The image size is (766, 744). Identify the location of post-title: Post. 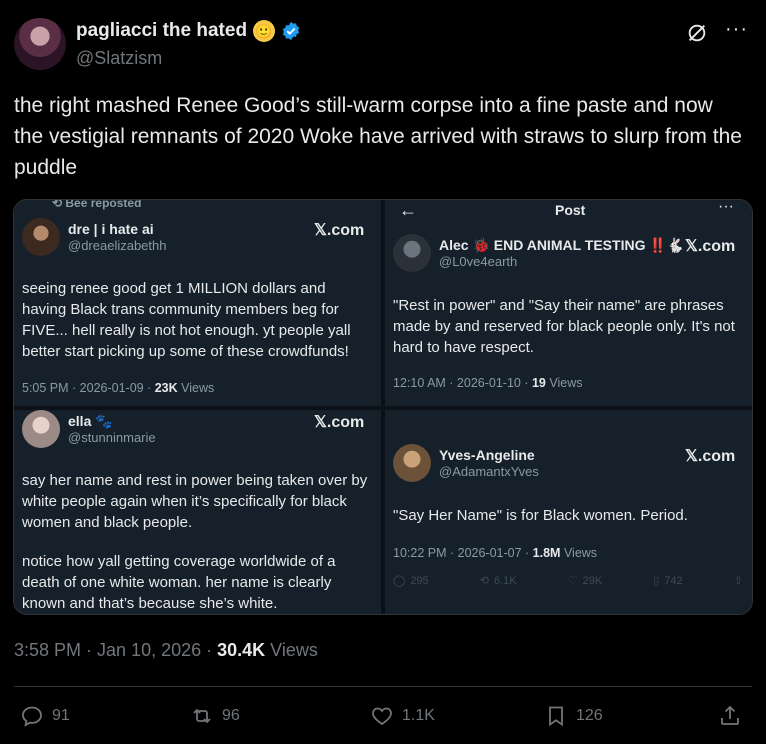
(570, 210).